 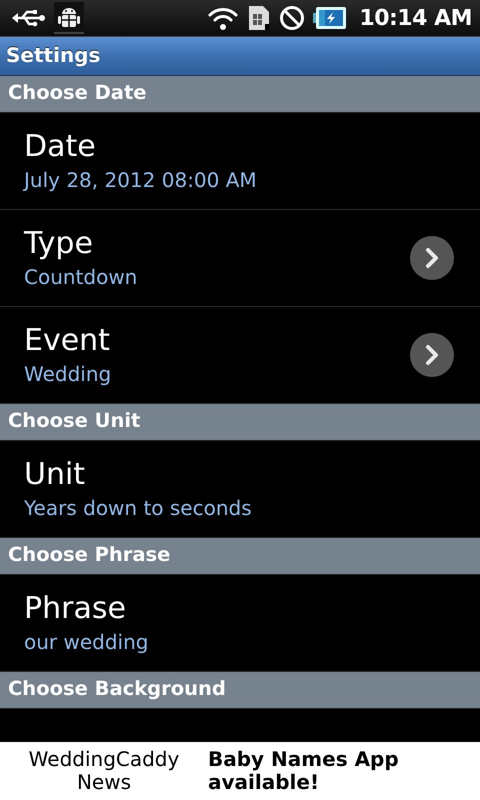 I want to click on title-bar: Settings, so click(x=240, y=56).